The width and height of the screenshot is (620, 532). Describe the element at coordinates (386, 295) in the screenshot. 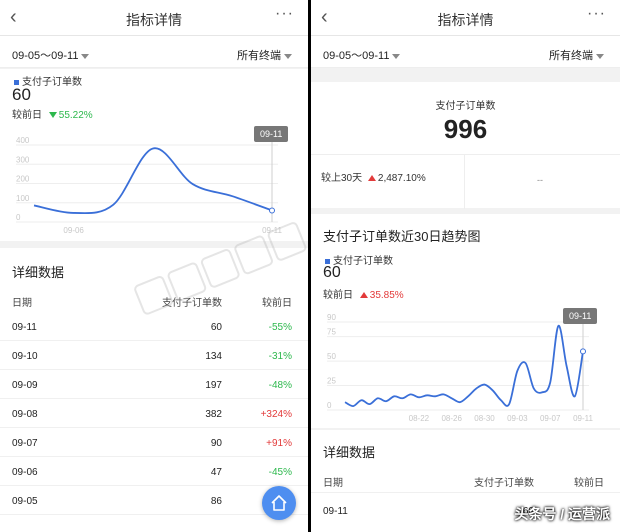

I see `compare-value: 35.85%` at that location.